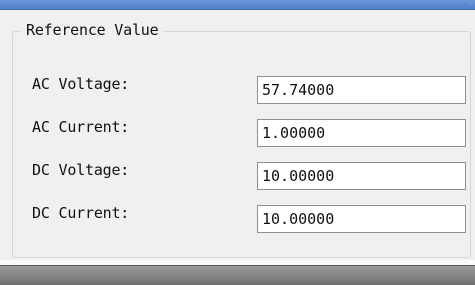 The width and height of the screenshot is (475, 285). Describe the element at coordinates (92, 30) in the screenshot. I see `reference-value-title: Reference Value` at that location.